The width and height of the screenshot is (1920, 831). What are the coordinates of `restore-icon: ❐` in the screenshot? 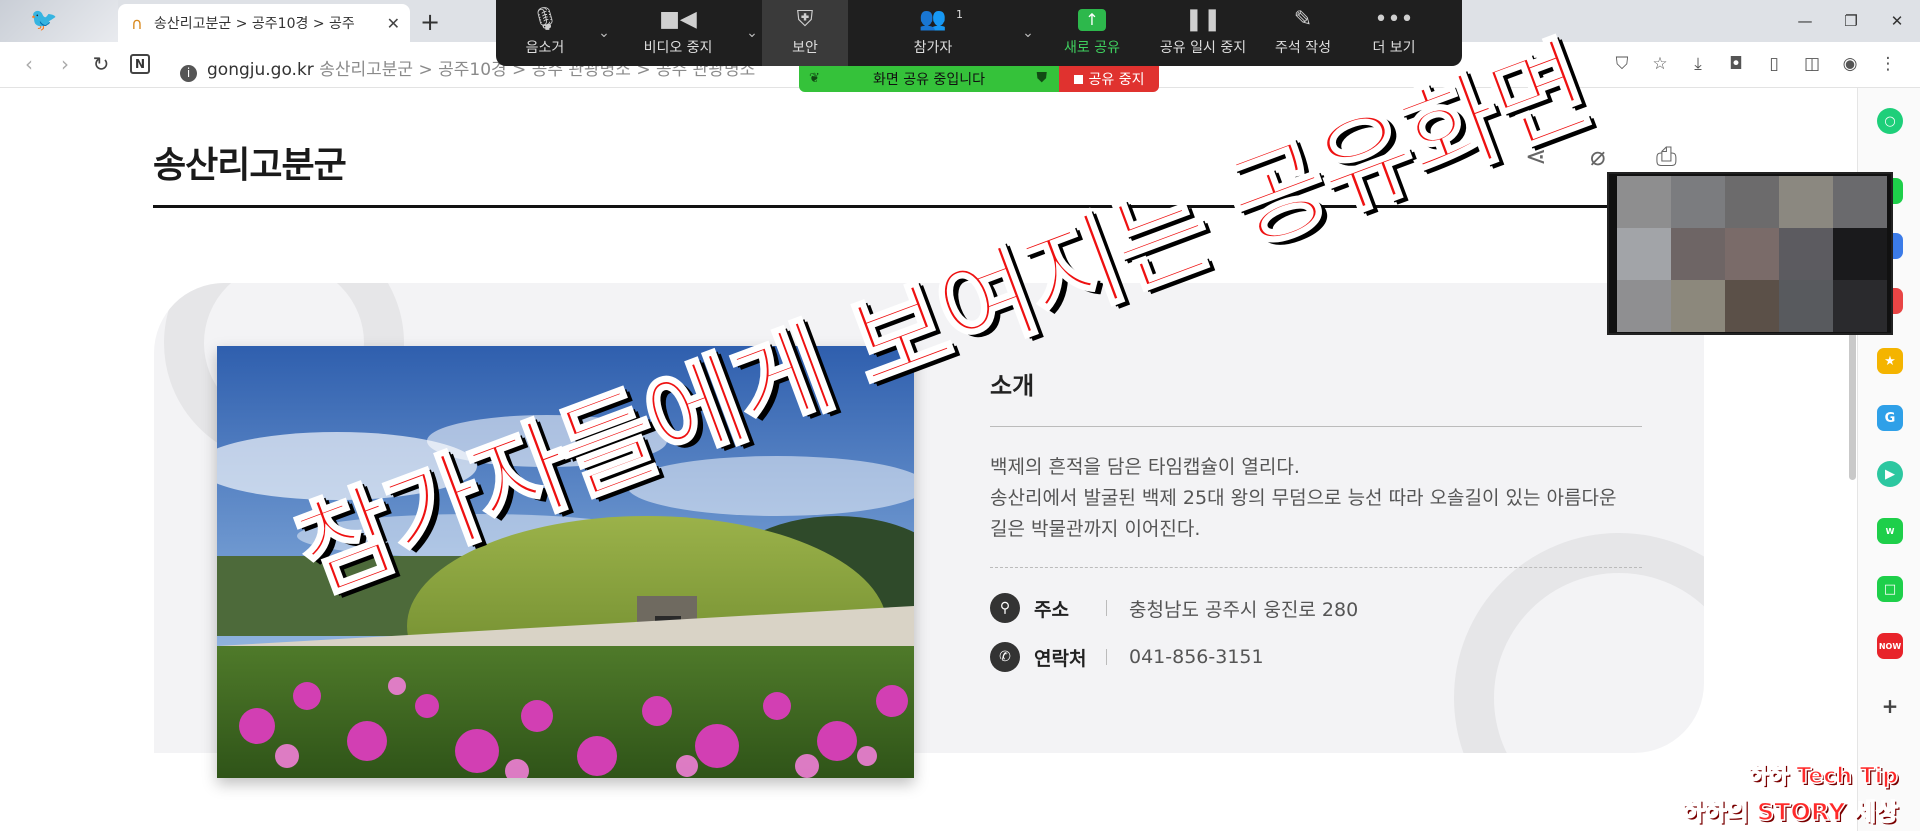 It's located at (1851, 21).